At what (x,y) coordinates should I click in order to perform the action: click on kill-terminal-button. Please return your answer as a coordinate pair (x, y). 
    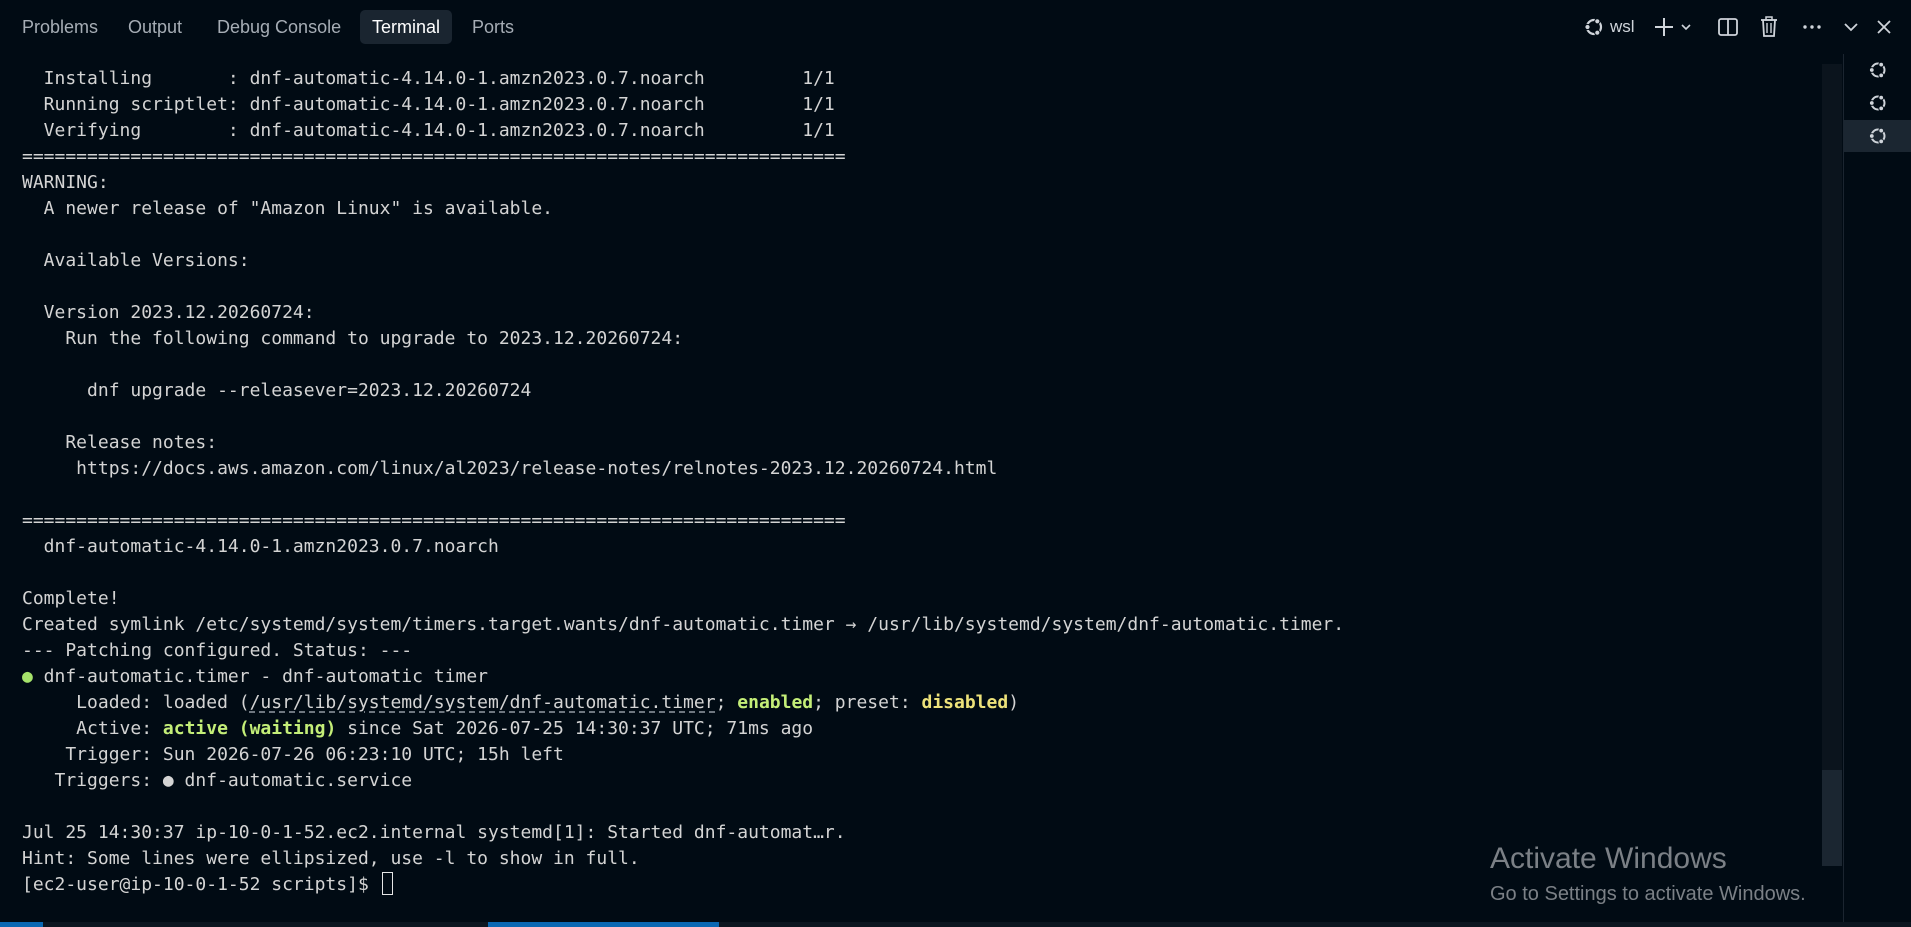
    Looking at the image, I should click on (1769, 27).